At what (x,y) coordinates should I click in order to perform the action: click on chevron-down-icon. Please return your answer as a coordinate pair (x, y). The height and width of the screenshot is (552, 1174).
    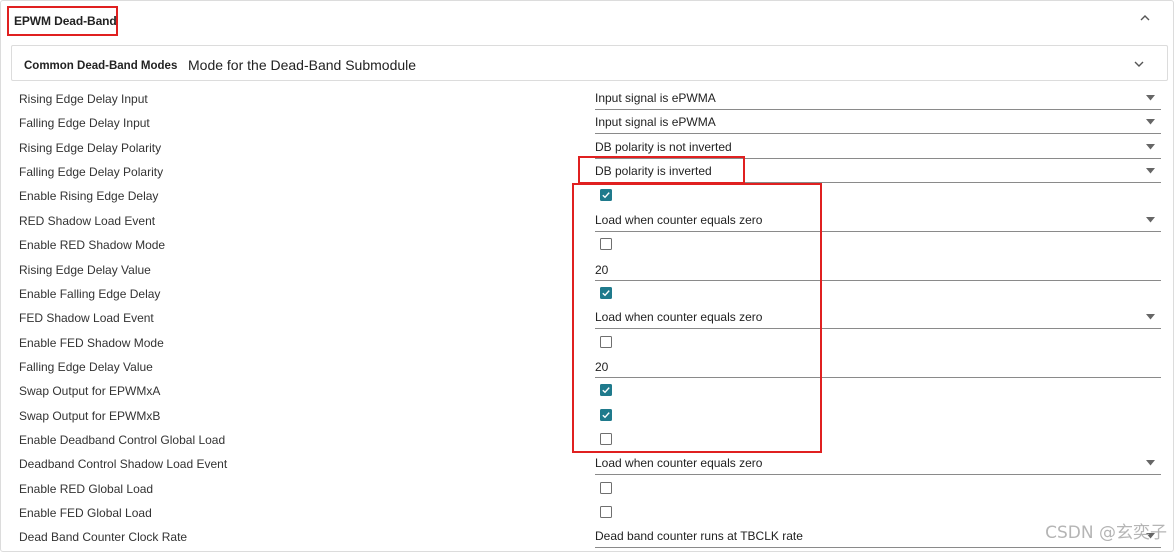
    Looking at the image, I should click on (1139, 64).